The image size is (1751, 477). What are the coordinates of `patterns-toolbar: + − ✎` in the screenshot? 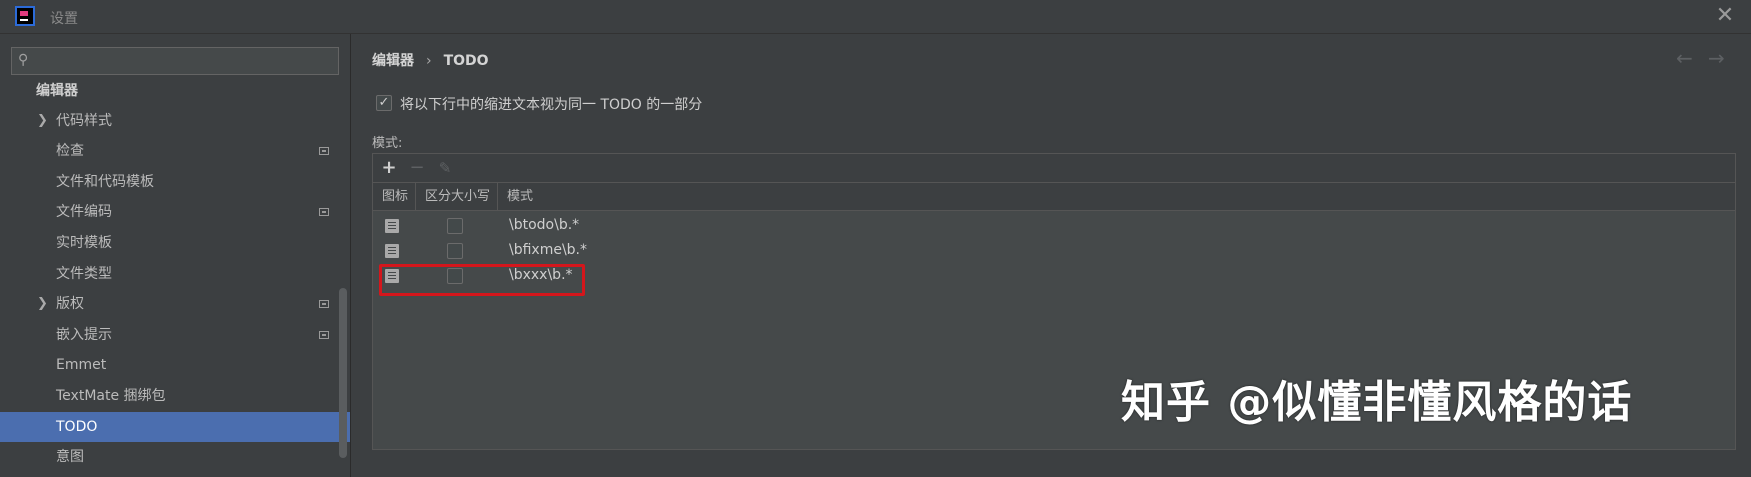 It's located at (1054, 168).